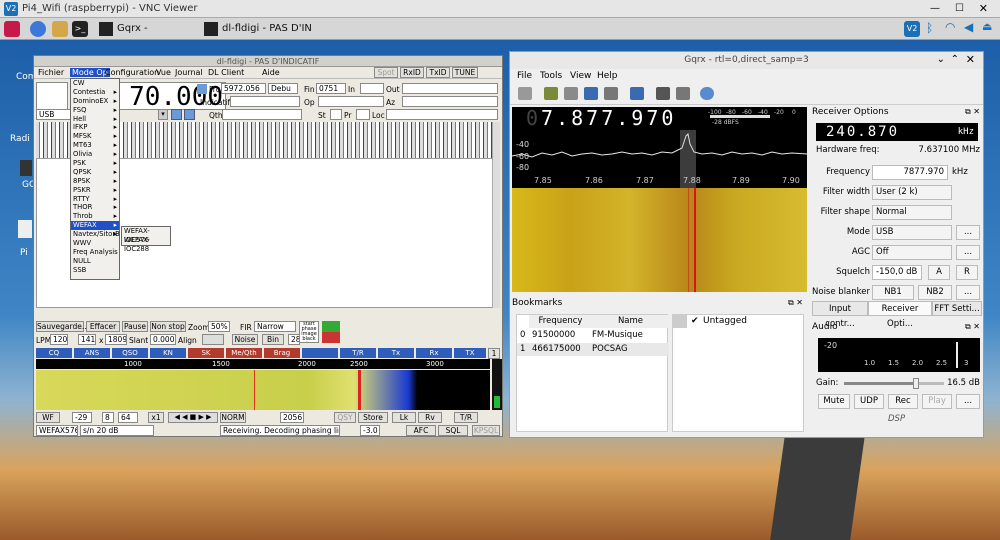 This screenshot has height=540, width=1000. Describe the element at coordinates (893, 292) in the screenshot. I see `nb1-button: NB1` at that location.